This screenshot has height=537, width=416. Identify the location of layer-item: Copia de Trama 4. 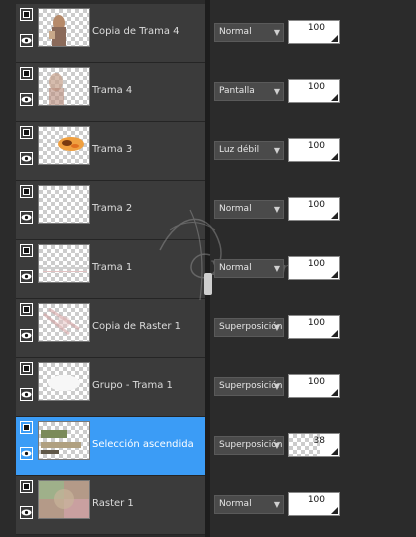
(110, 33).